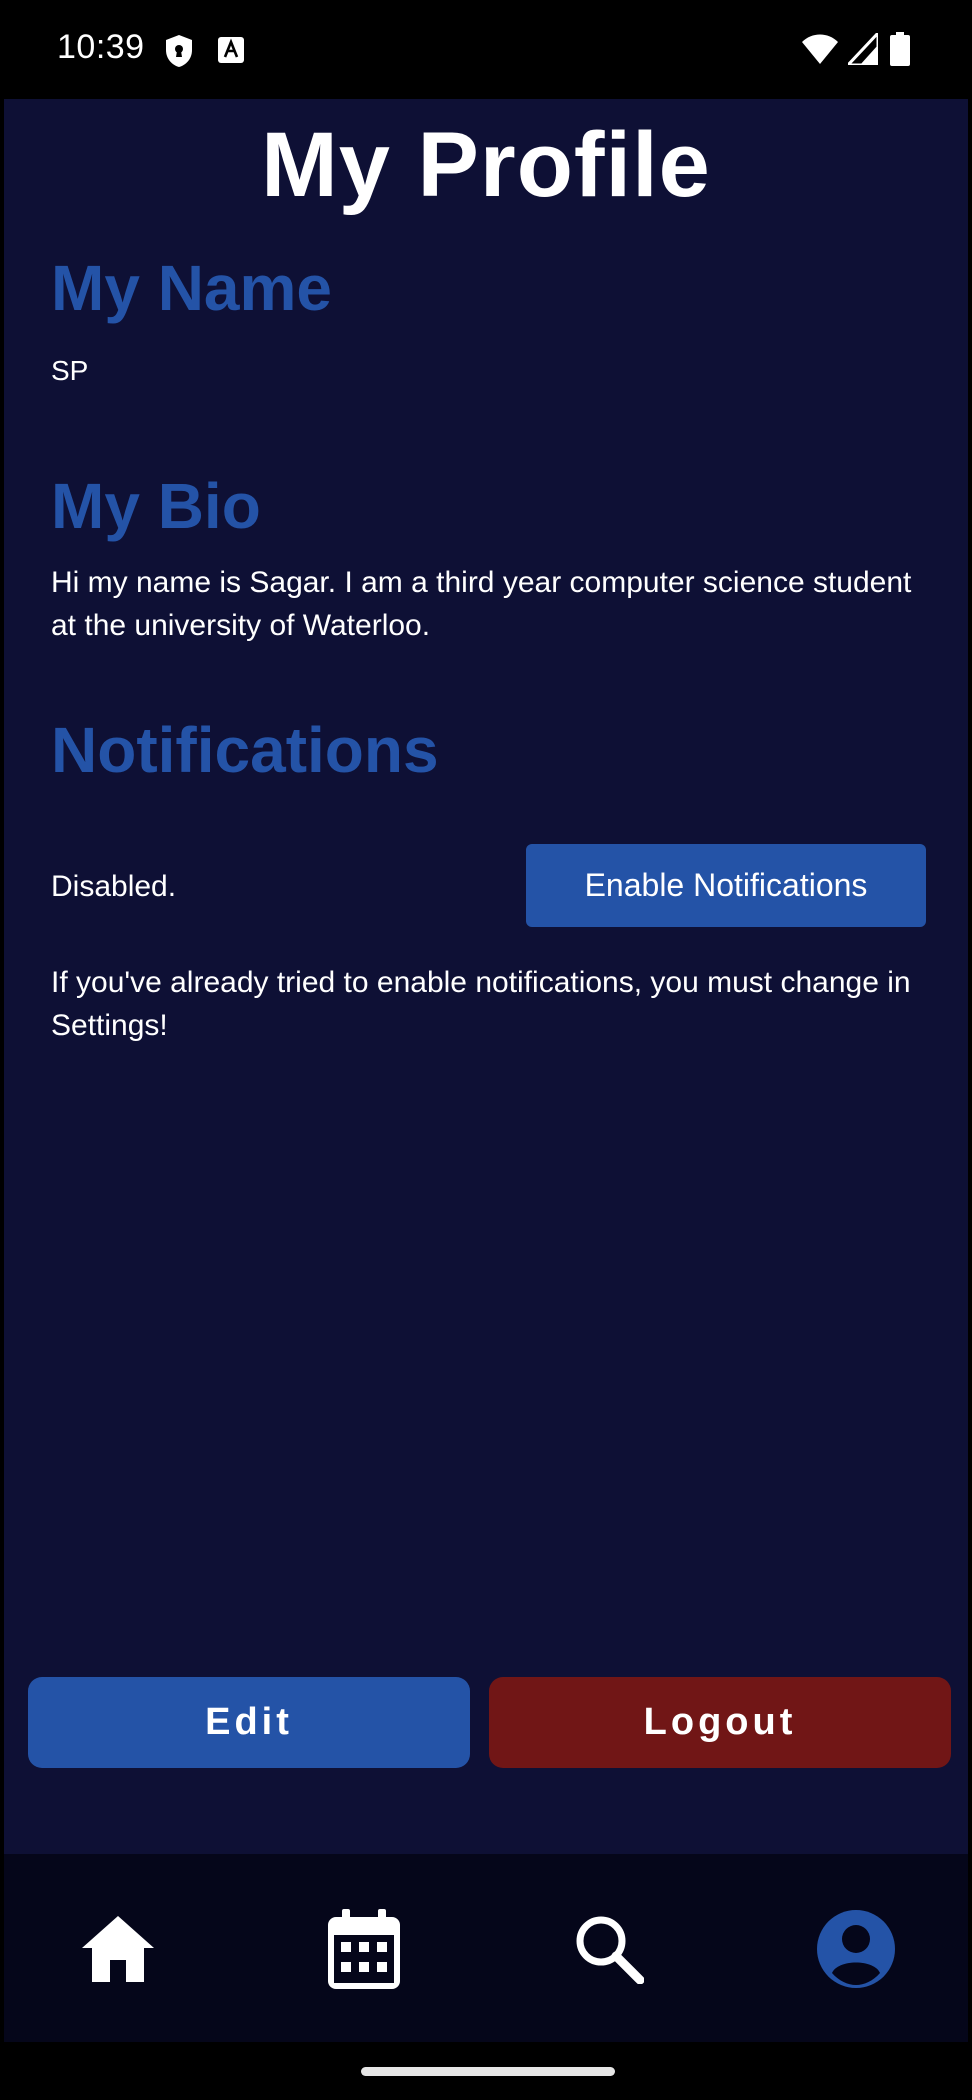 Image resolution: width=972 pixels, height=2100 pixels. Describe the element at coordinates (70, 370) in the screenshot. I see `name-value: SP` at that location.